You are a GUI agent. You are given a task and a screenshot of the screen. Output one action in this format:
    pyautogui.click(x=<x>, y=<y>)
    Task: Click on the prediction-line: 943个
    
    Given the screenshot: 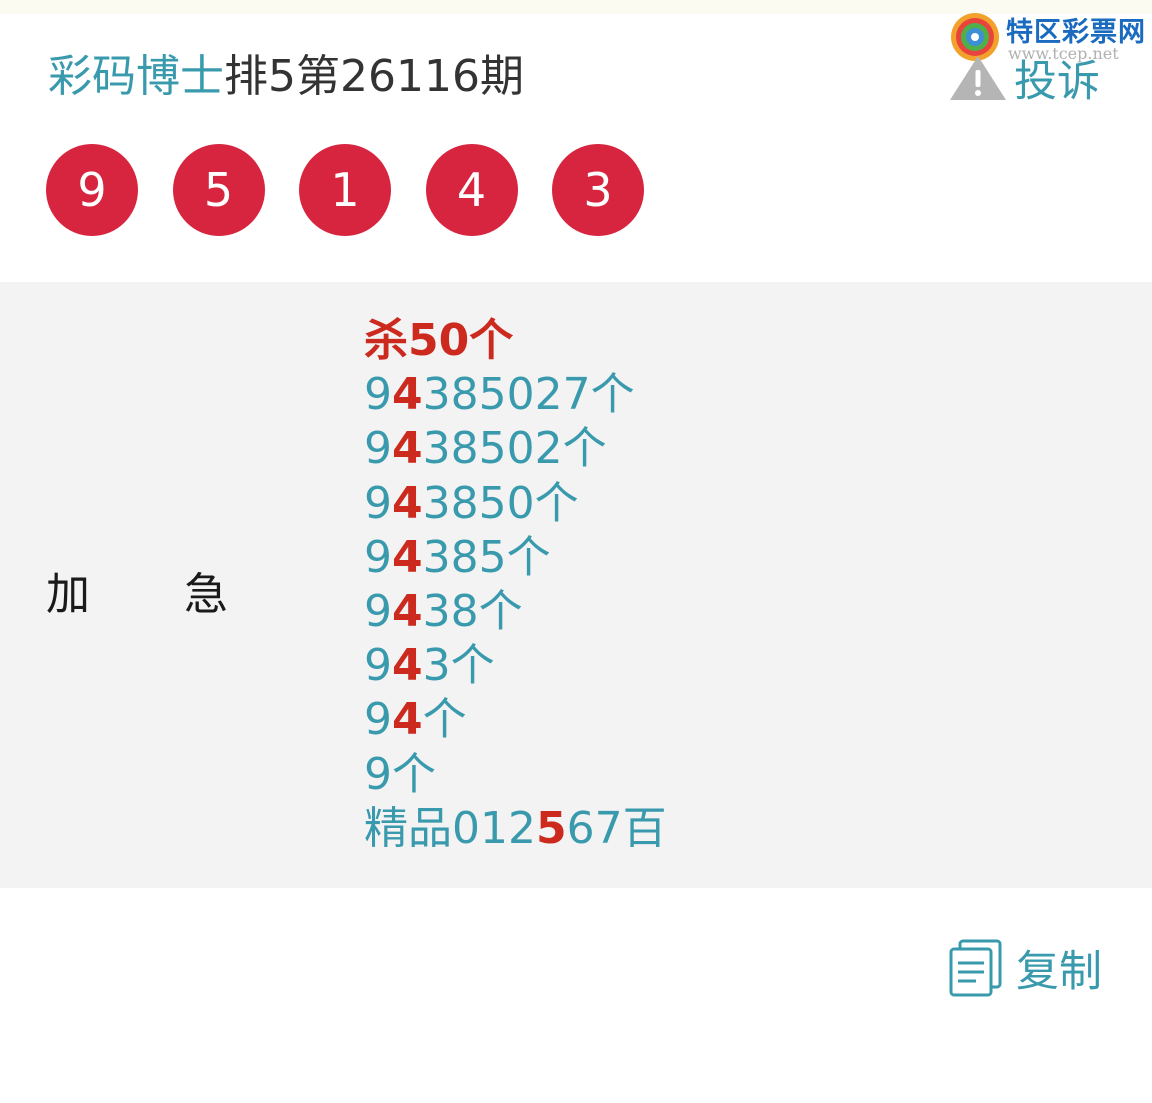 What is the action you would take?
    pyautogui.click(x=515, y=666)
    